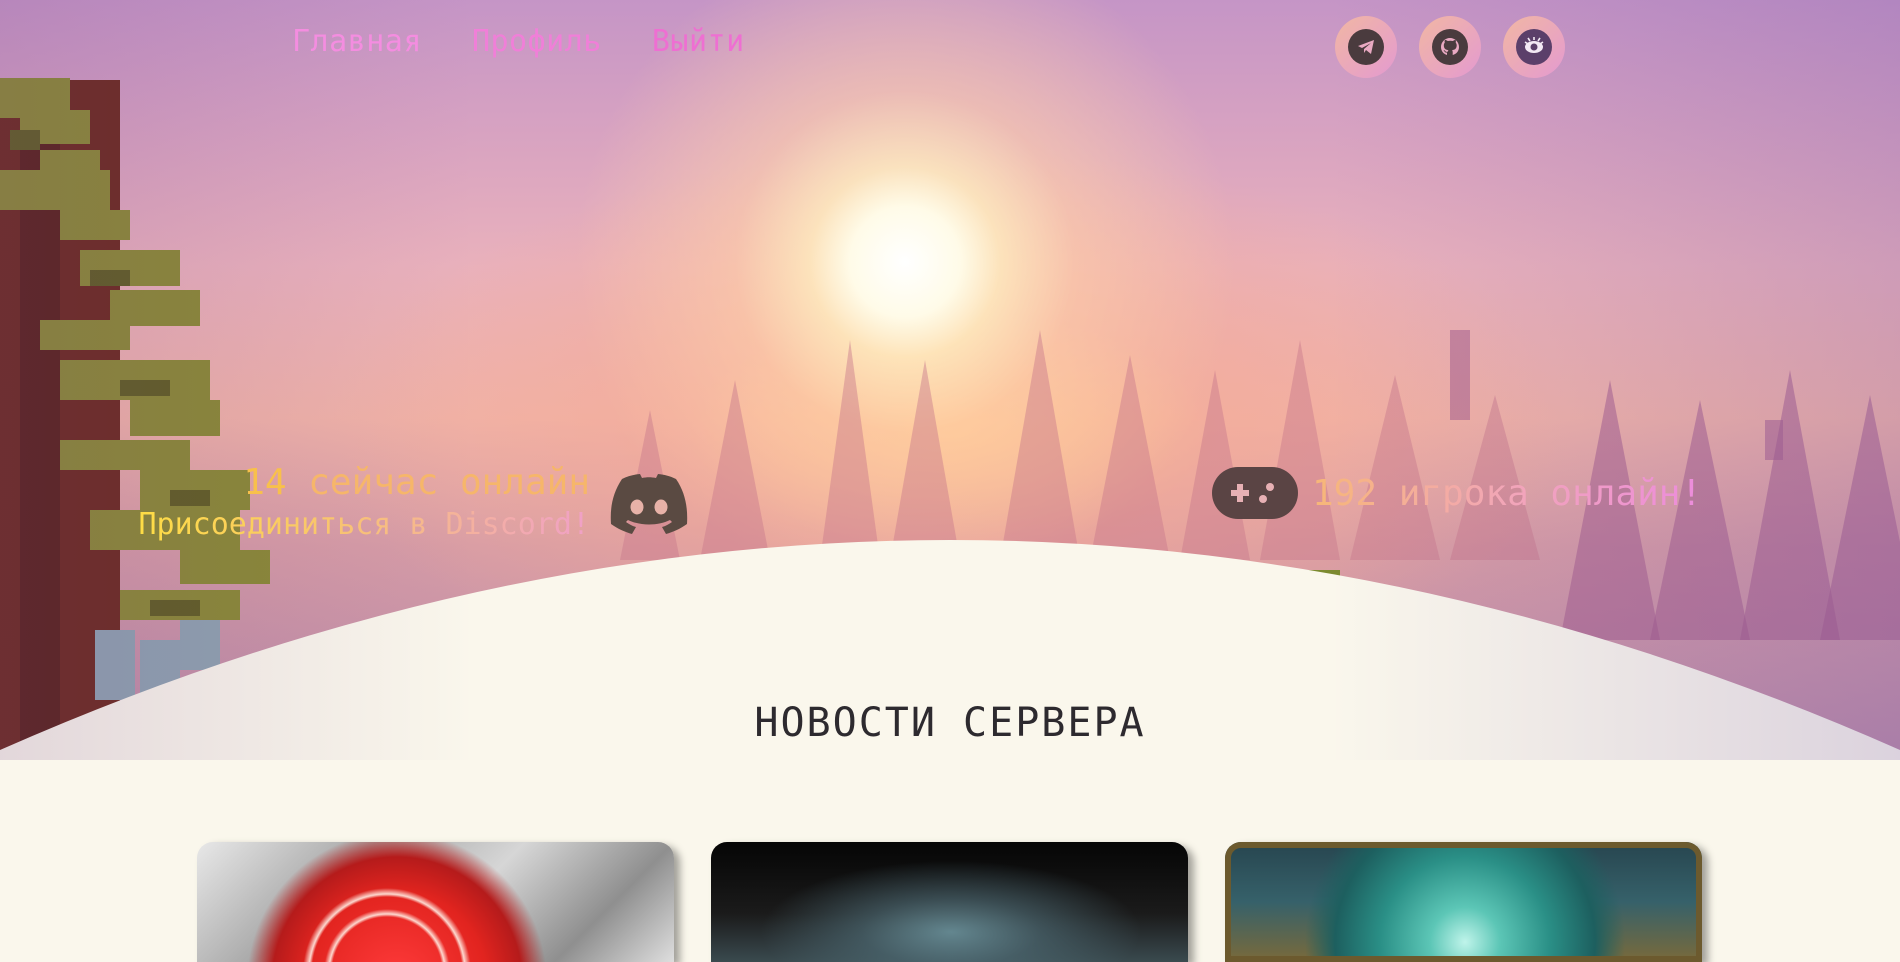 Image resolution: width=1900 pixels, height=962 pixels. I want to click on players-online: 192 игрока онлайн!, so click(1457, 493).